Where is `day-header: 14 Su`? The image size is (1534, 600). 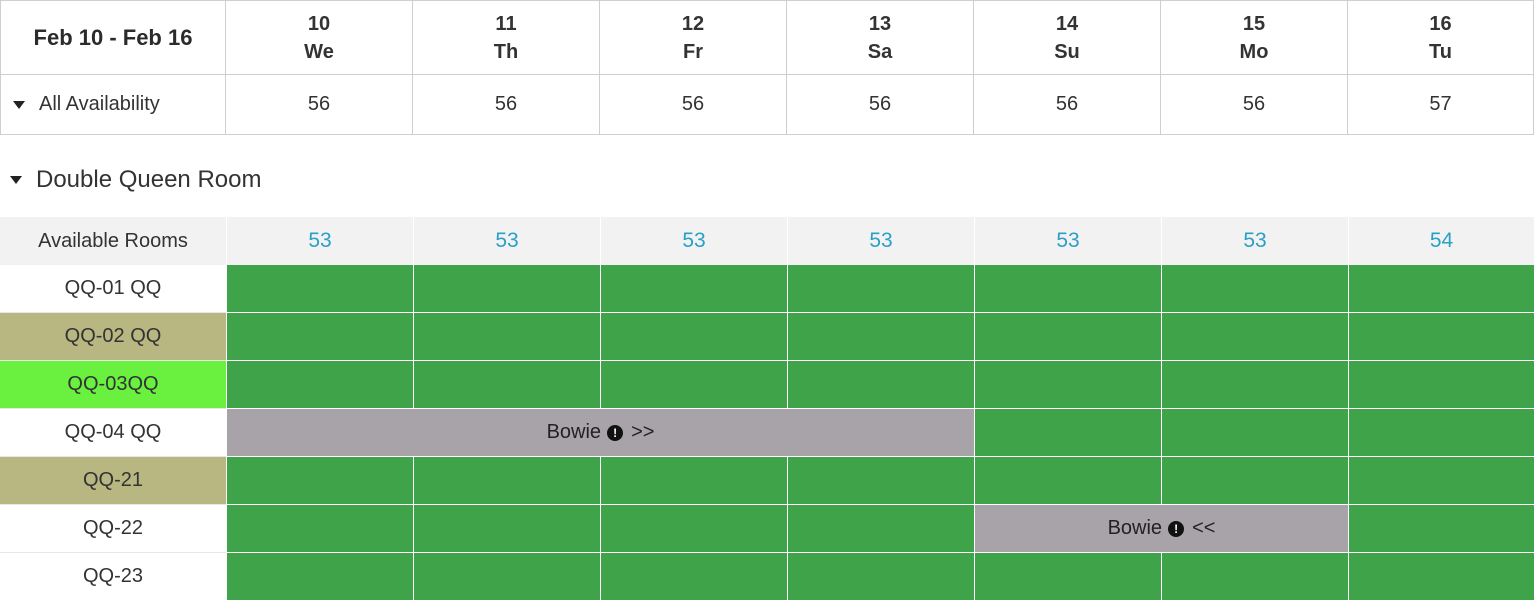 day-header: 14 Su is located at coordinates (1067, 37).